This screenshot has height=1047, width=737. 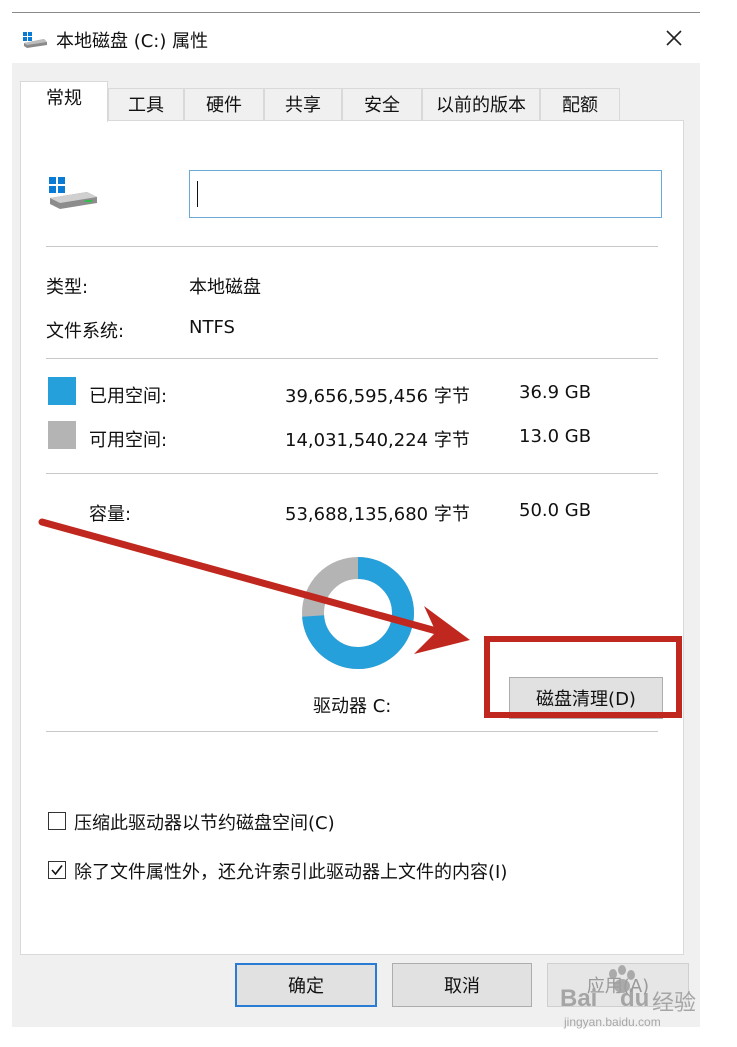 I want to click on watermark-brand-2: du, so click(x=635, y=998).